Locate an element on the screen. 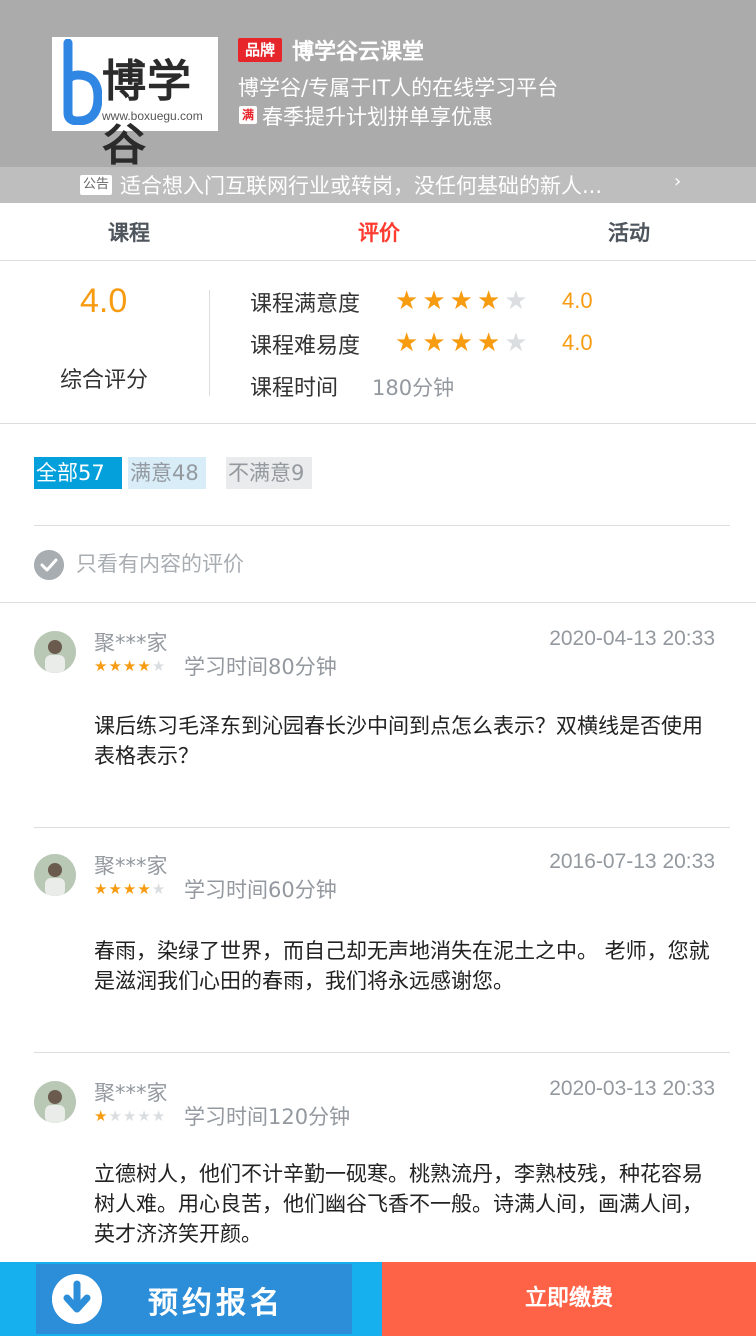 This screenshot has height=1336, width=756. tab-bar: 课程 评价 活动 is located at coordinates (378, 232).